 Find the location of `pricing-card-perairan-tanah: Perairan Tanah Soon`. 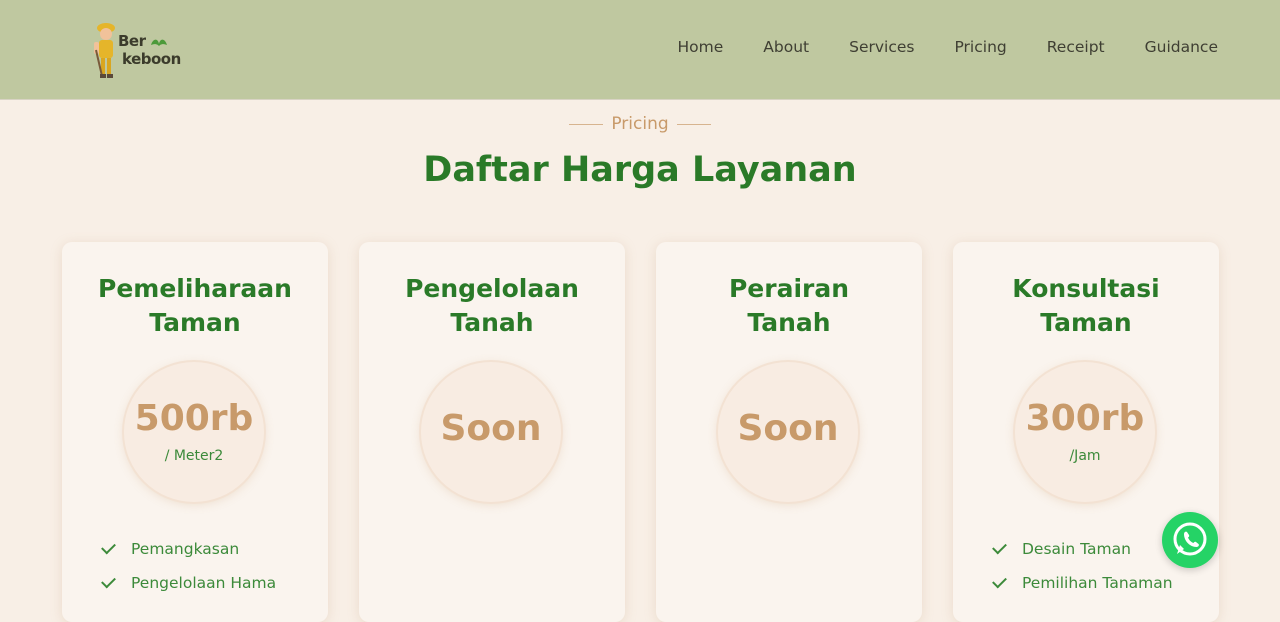

pricing-card-perairan-tanah: Perairan Tanah Soon is located at coordinates (789, 432).